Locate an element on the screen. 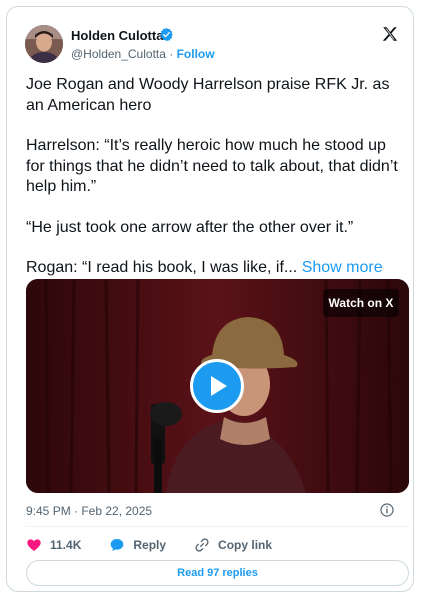 This screenshot has width=422, height=600. avatar is located at coordinates (44, 44).